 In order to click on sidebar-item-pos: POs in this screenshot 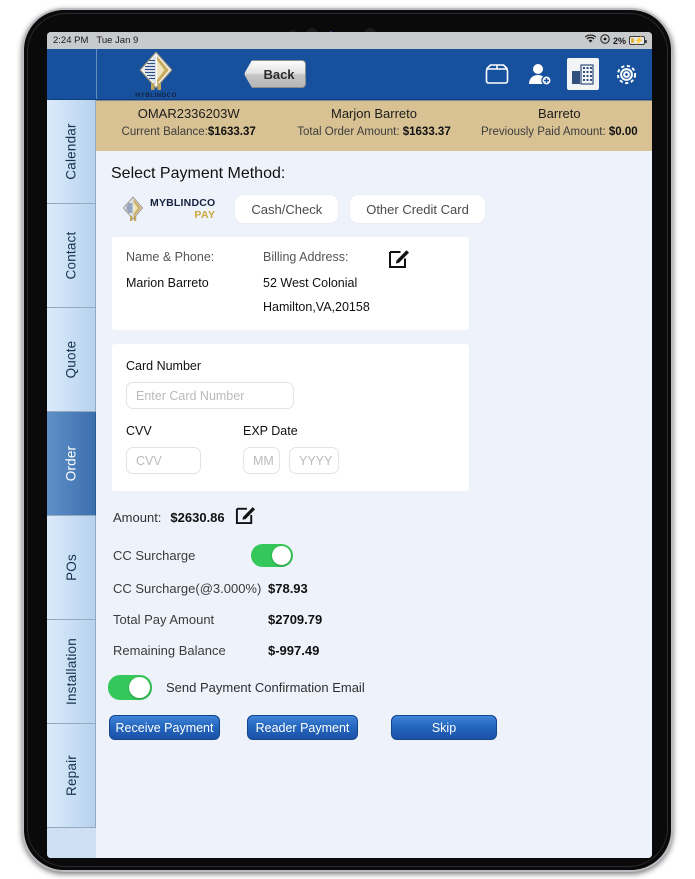, I will do `click(71, 568)`.